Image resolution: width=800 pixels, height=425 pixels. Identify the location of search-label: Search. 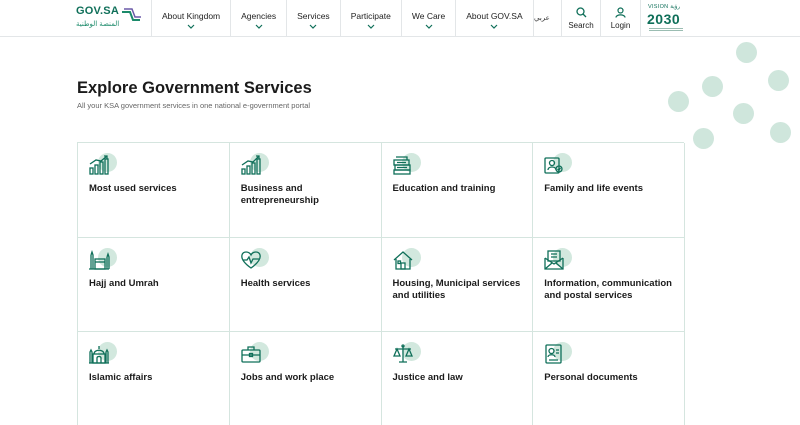
(581, 25).